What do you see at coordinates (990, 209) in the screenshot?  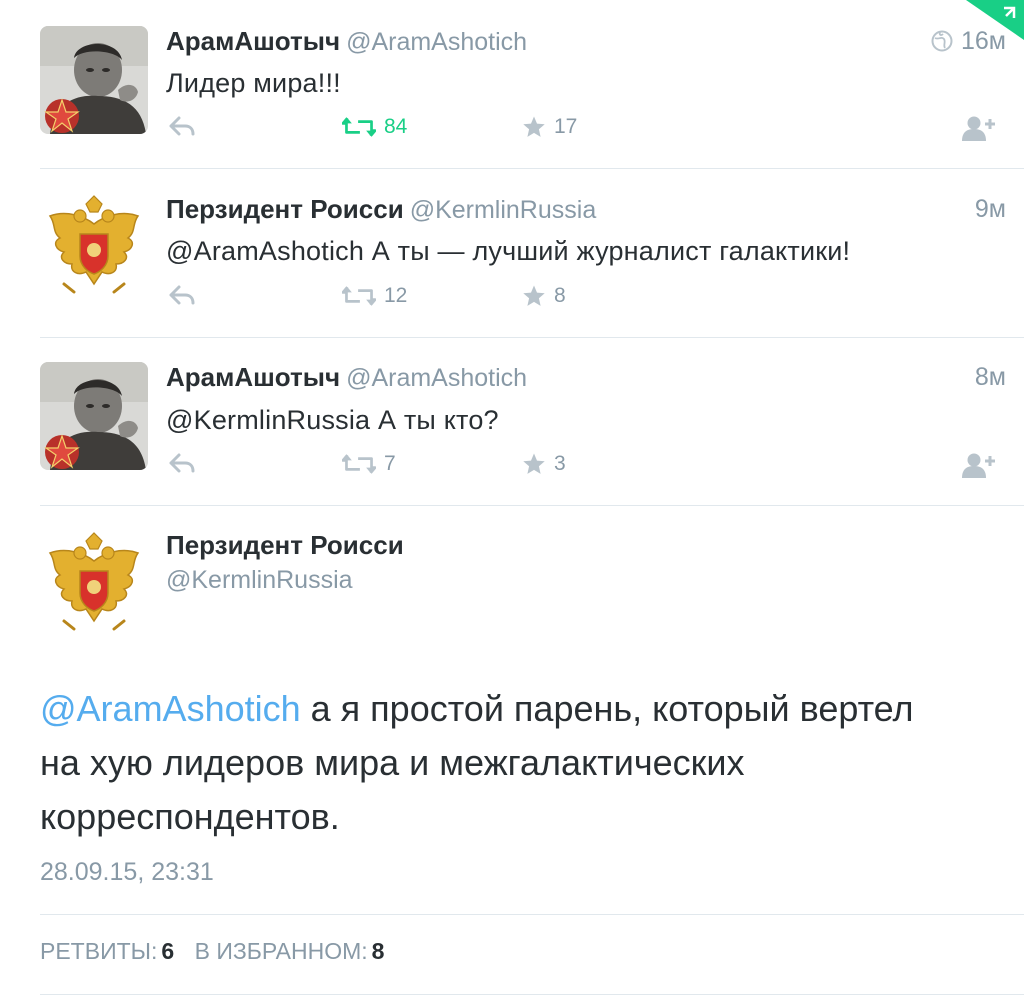 I see `tweet-time: 9м` at bounding box center [990, 209].